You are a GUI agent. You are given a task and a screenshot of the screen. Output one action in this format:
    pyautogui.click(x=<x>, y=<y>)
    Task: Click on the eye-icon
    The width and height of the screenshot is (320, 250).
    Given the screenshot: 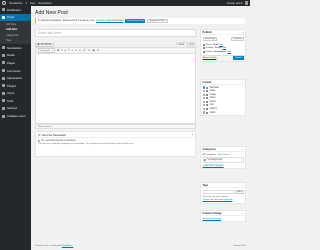 What is the action you would take?
    pyautogui.click(x=203, y=48)
    